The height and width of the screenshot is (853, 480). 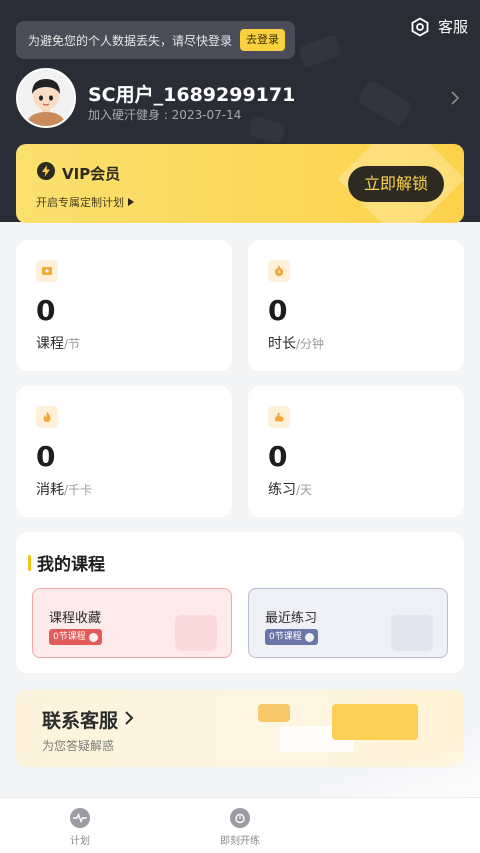 What do you see at coordinates (47, 271) in the screenshot?
I see `course-icon` at bounding box center [47, 271].